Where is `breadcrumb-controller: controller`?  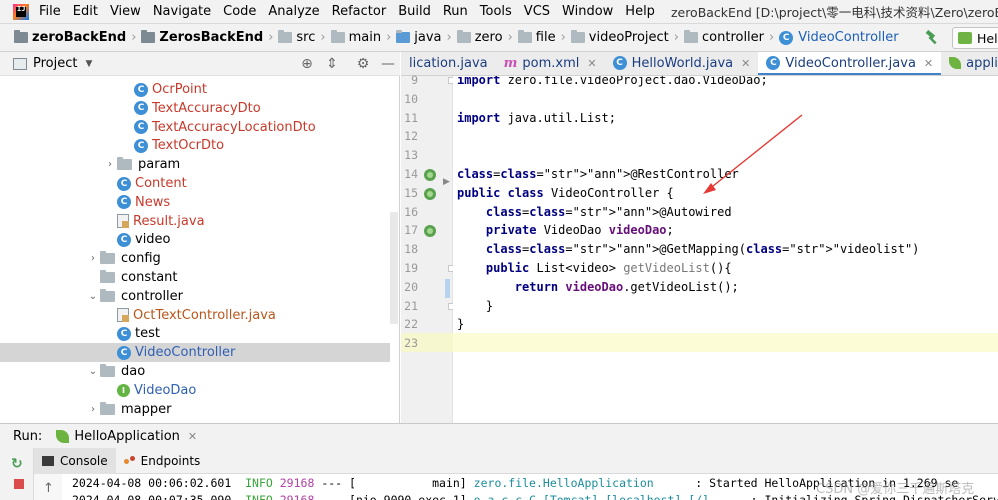 breadcrumb-controller: controller is located at coordinates (724, 37).